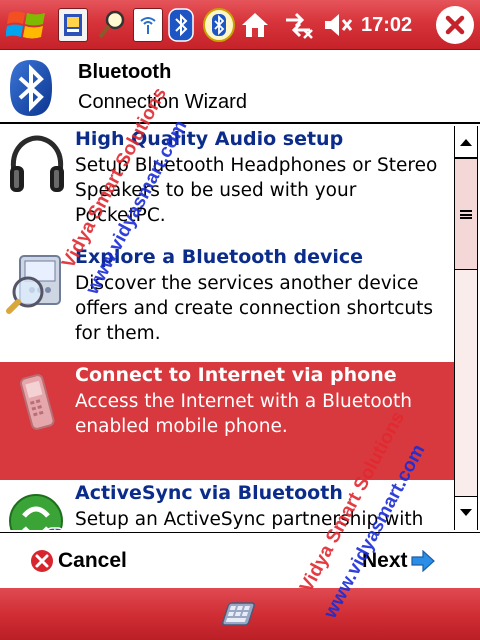  I want to click on cancel-button: Cancel, so click(78, 561).